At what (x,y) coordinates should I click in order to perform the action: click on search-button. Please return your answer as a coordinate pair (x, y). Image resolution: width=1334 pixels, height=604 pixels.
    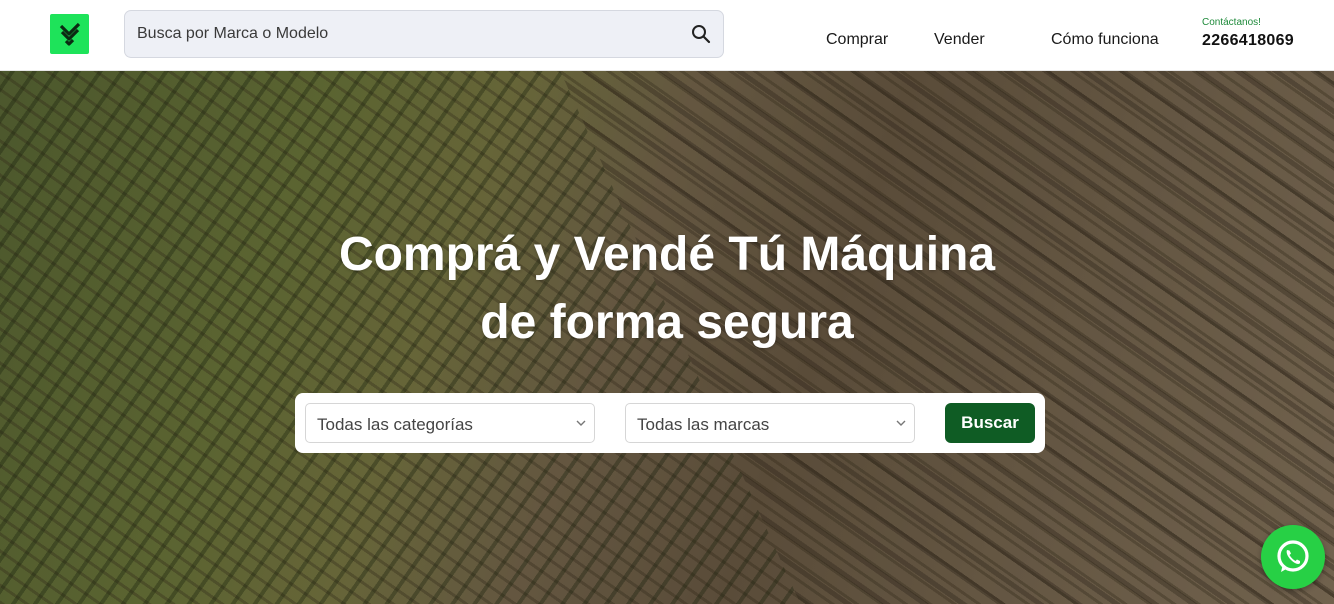
    Looking at the image, I should click on (701, 34).